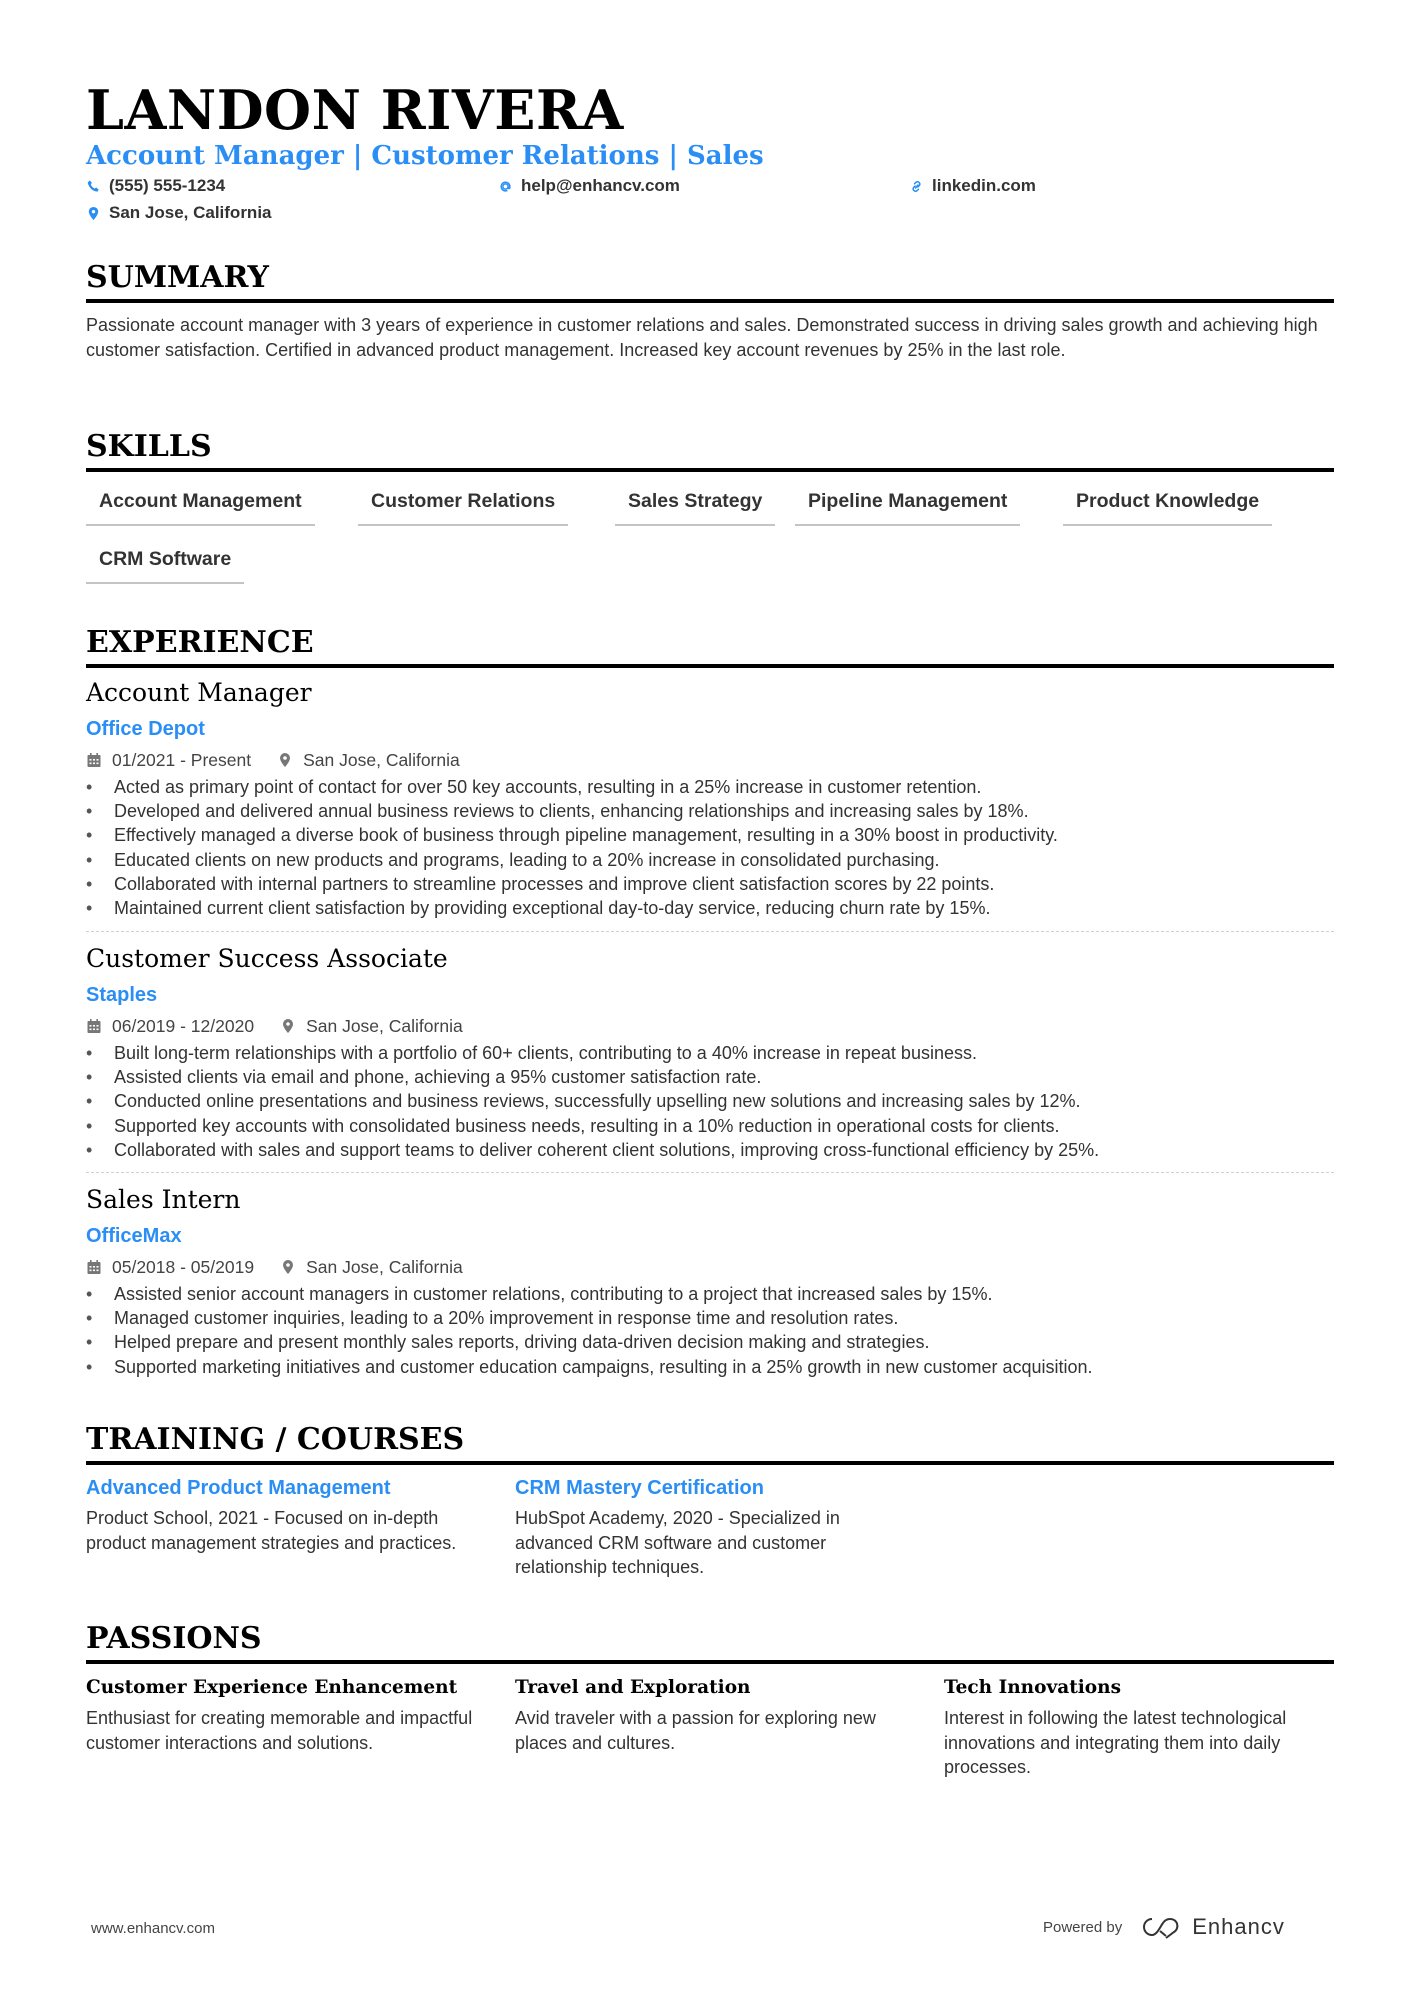 The width and height of the screenshot is (1410, 1995). Describe the element at coordinates (93, 185) in the screenshot. I see `phone-icon` at that location.